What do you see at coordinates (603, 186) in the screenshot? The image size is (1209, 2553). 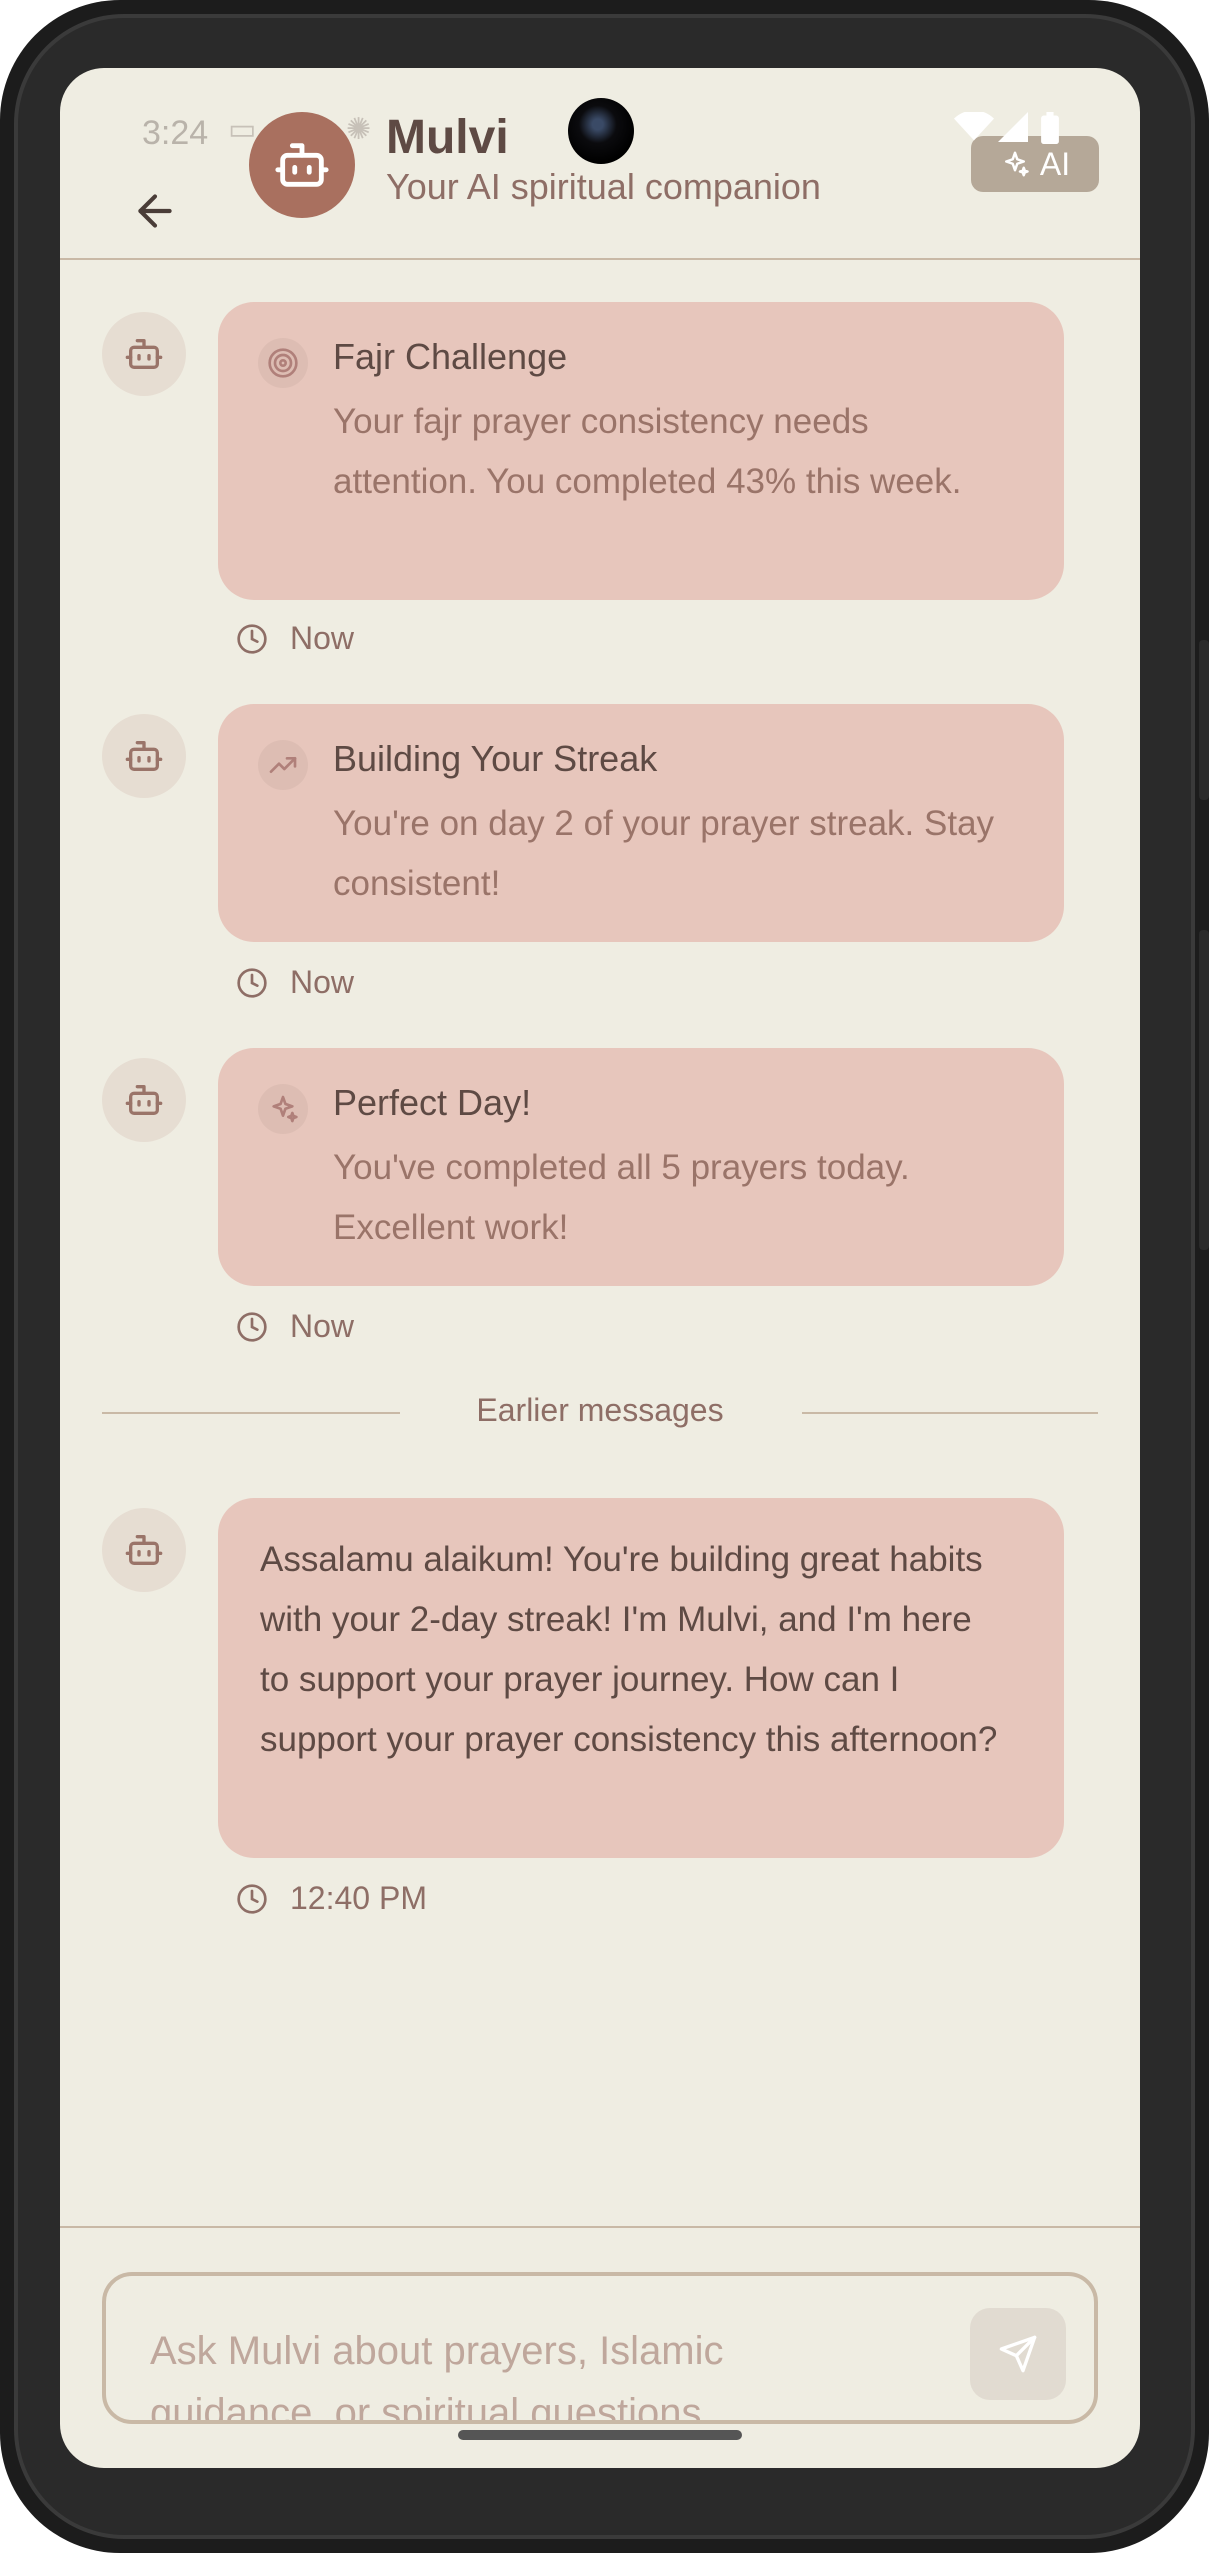 I see `page-subtitle: Your AI spiritual companion` at bounding box center [603, 186].